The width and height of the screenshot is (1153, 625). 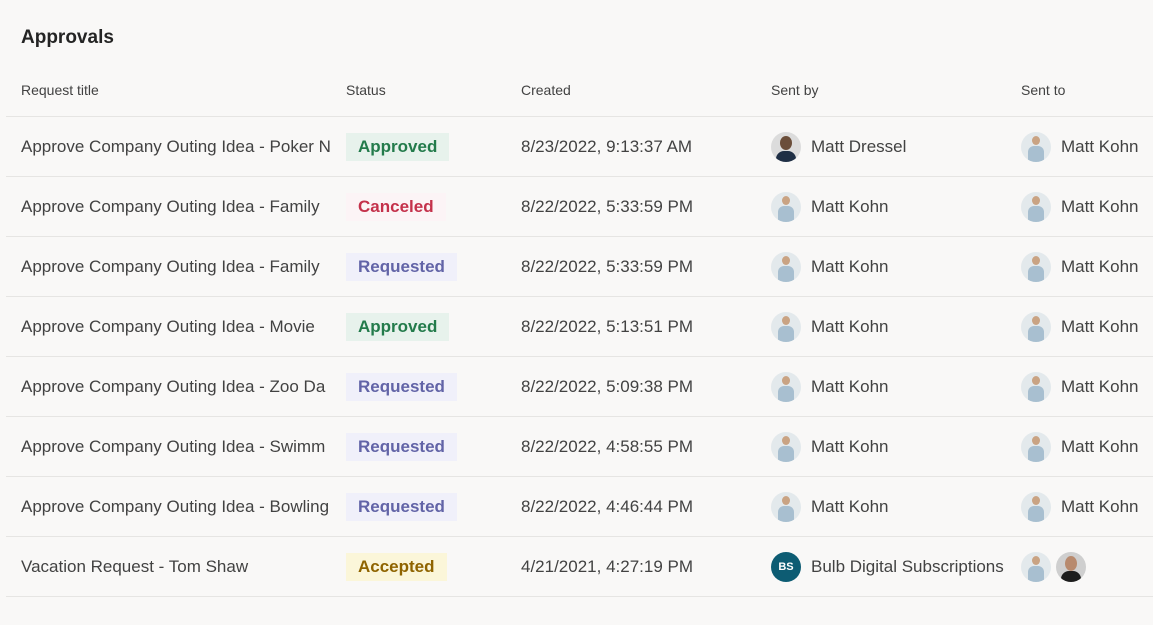 What do you see at coordinates (607, 446) in the screenshot?
I see `created-date: 8/22/2022, 4:58:55 PM` at bounding box center [607, 446].